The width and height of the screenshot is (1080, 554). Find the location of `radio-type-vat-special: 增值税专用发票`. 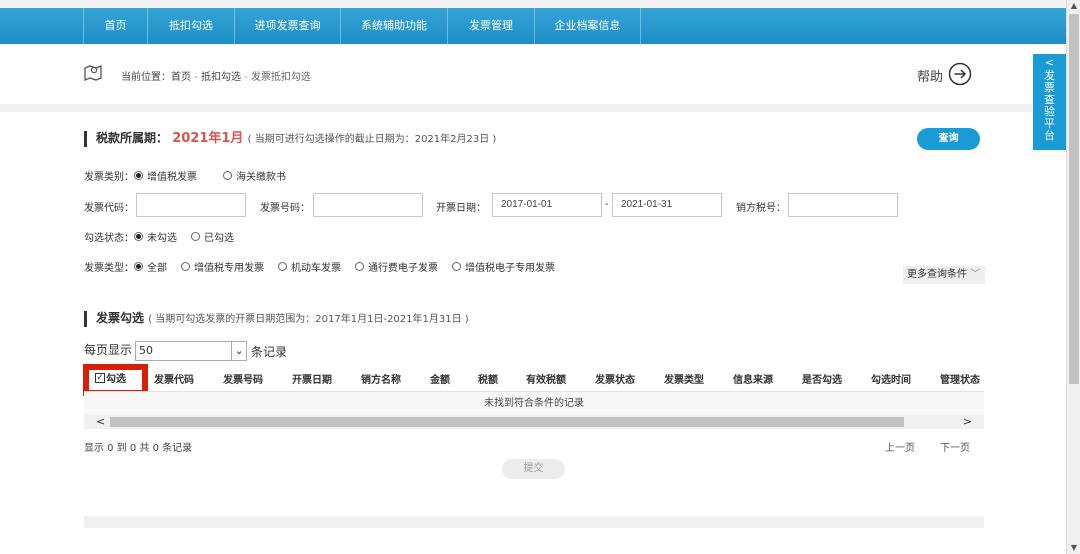

radio-type-vat-special: 增值税专用发票 is located at coordinates (222, 266).